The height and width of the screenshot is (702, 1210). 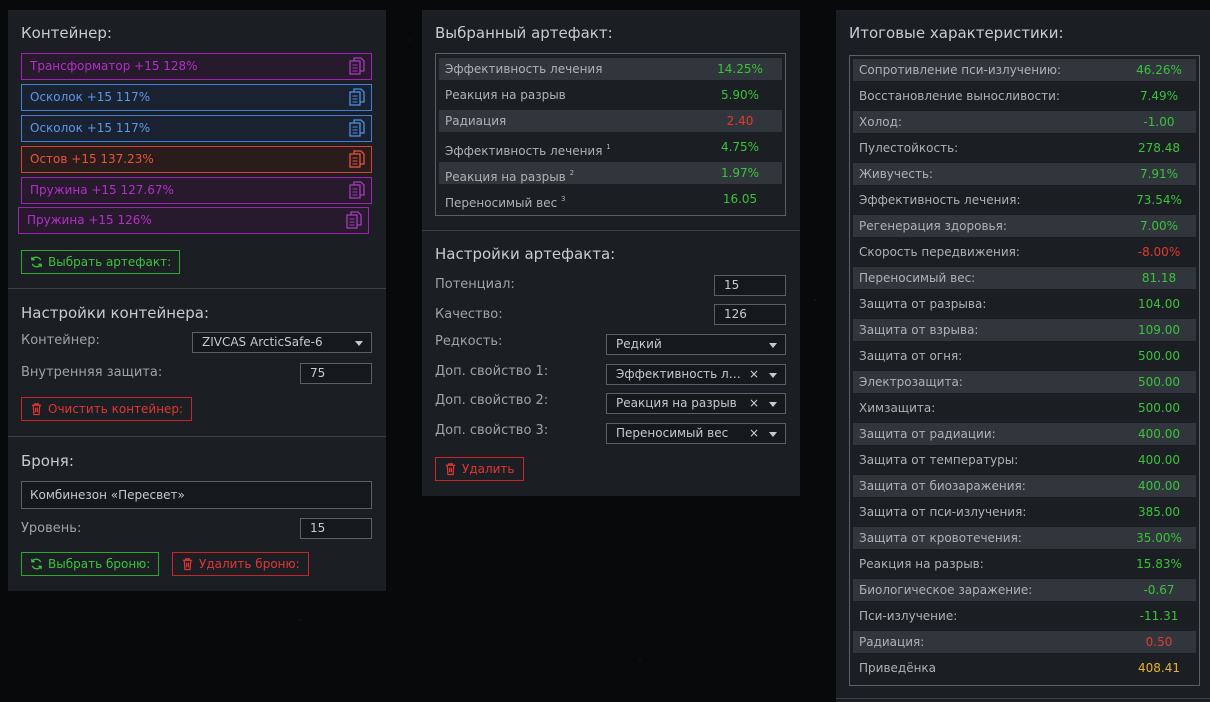 What do you see at coordinates (959, 96) in the screenshot?
I see `total-name: Восстановление выносливости:` at bounding box center [959, 96].